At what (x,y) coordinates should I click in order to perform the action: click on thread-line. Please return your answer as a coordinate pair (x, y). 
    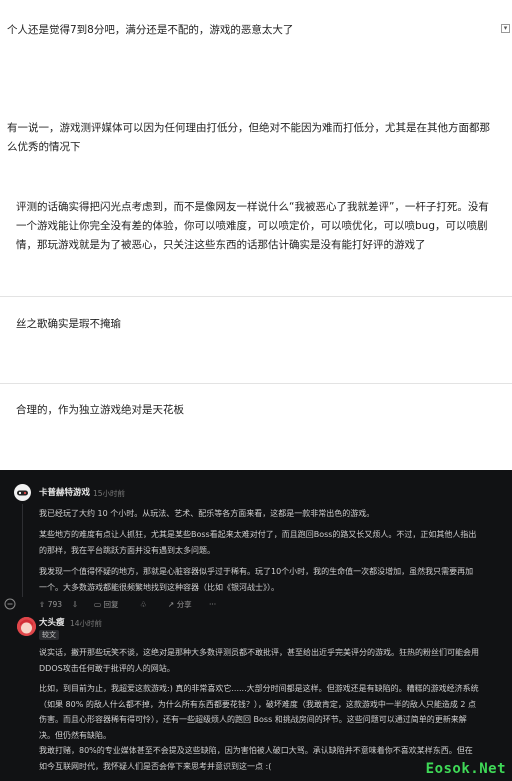
    Looking at the image, I should click on (22, 550).